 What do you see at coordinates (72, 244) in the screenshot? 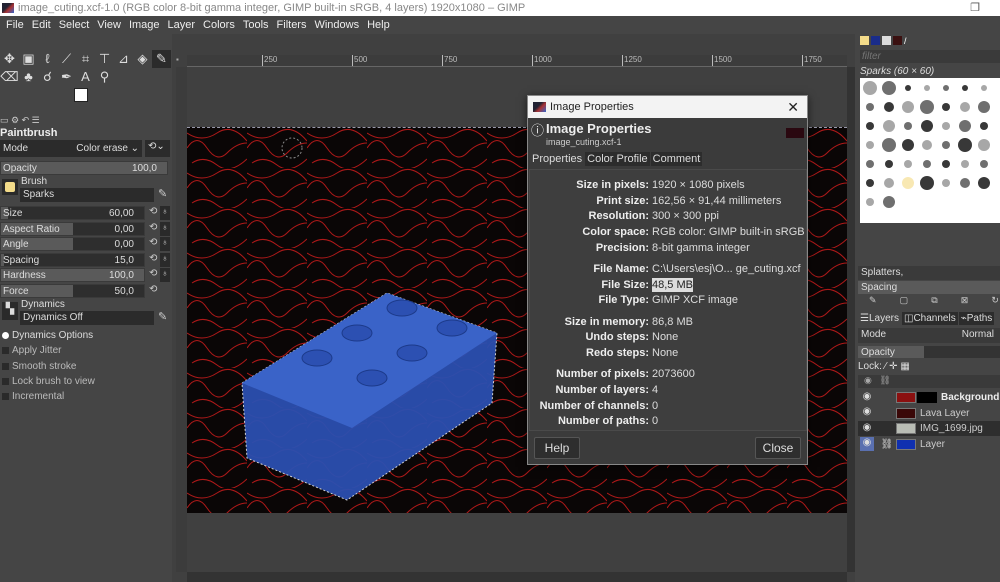
I see `angle-slider: Angle 0,00` at bounding box center [72, 244].